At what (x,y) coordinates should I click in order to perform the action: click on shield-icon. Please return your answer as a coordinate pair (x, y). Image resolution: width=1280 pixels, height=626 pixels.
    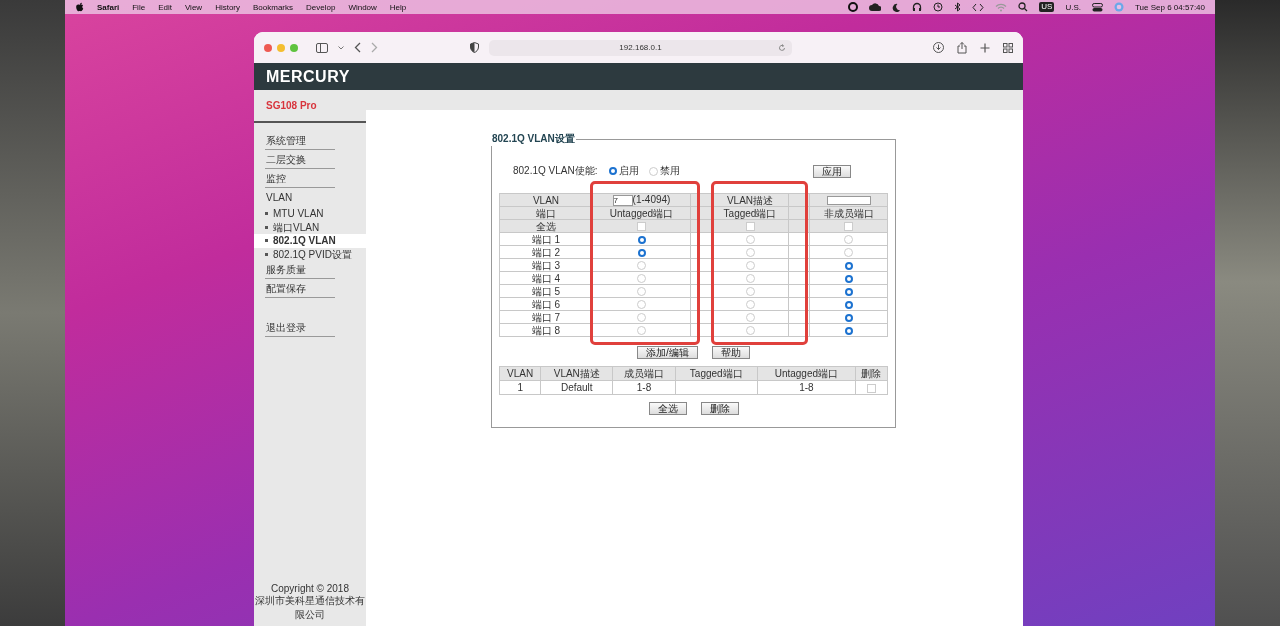
    Looking at the image, I should click on (474, 47).